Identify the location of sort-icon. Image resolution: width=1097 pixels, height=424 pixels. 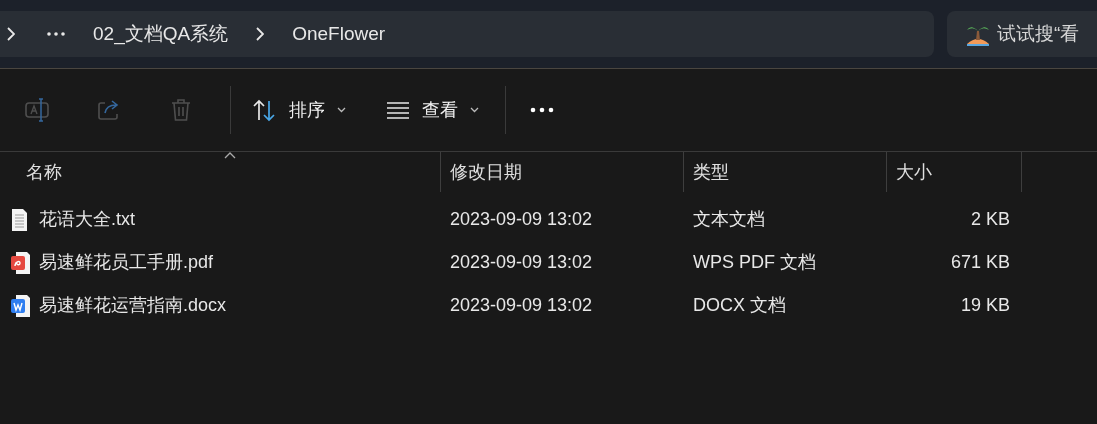
(265, 110).